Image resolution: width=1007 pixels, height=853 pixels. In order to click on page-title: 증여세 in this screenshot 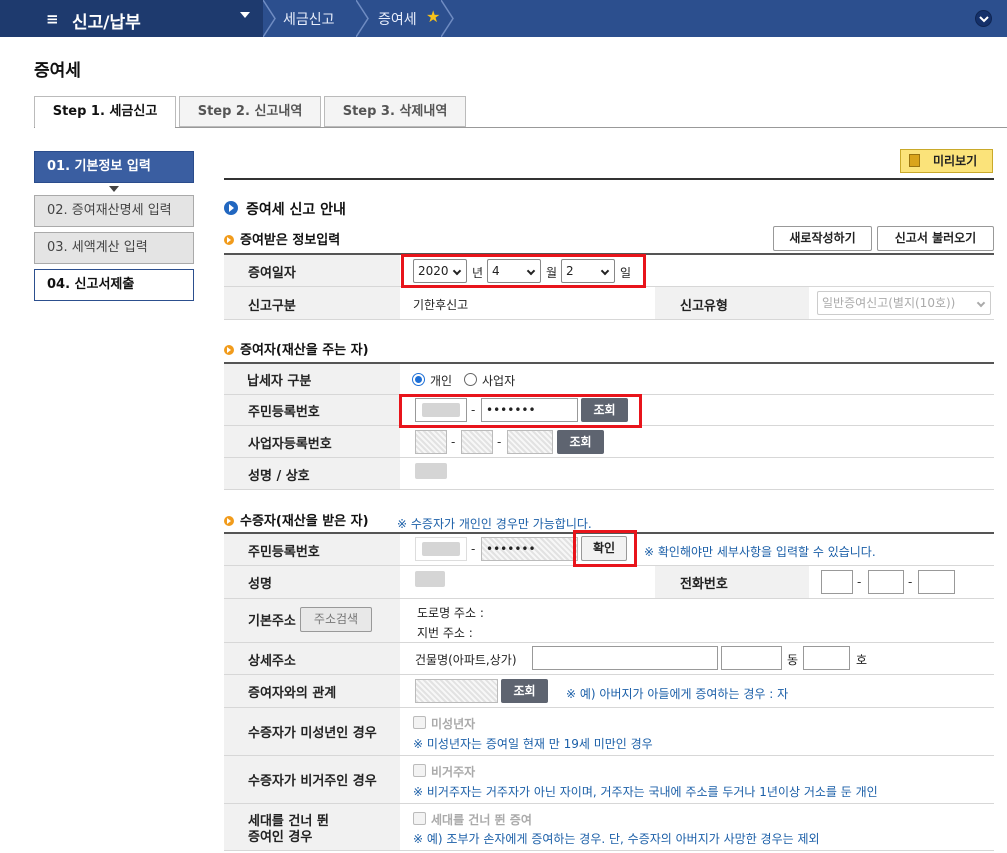, I will do `click(57, 71)`.